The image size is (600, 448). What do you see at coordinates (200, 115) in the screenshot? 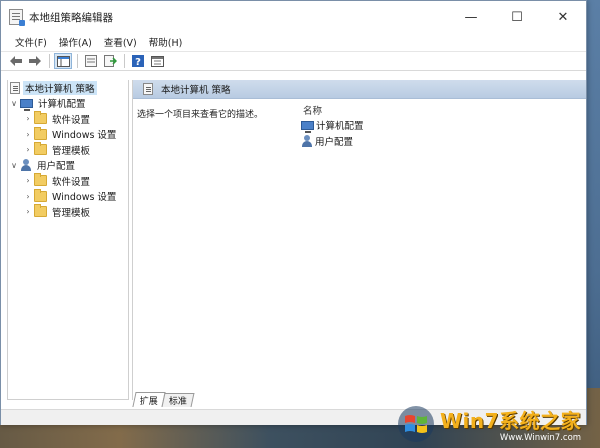
I see `description-text: 选择一个项目来查看它的描述。` at bounding box center [200, 115].